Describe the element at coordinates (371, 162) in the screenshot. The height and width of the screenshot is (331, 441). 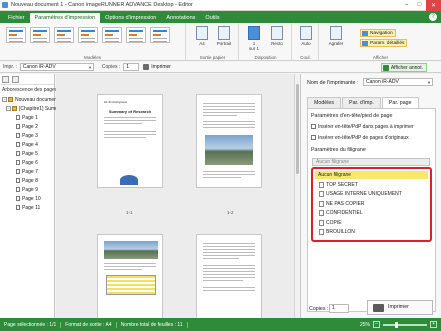
I see `watermark-select: Aucun filigrane` at that location.